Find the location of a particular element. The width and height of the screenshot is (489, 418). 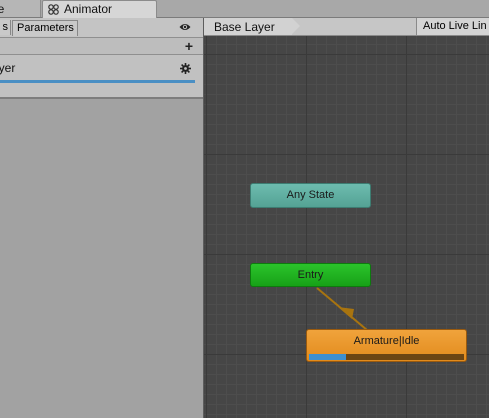

transition-arrowhead is located at coordinates (346, 313).